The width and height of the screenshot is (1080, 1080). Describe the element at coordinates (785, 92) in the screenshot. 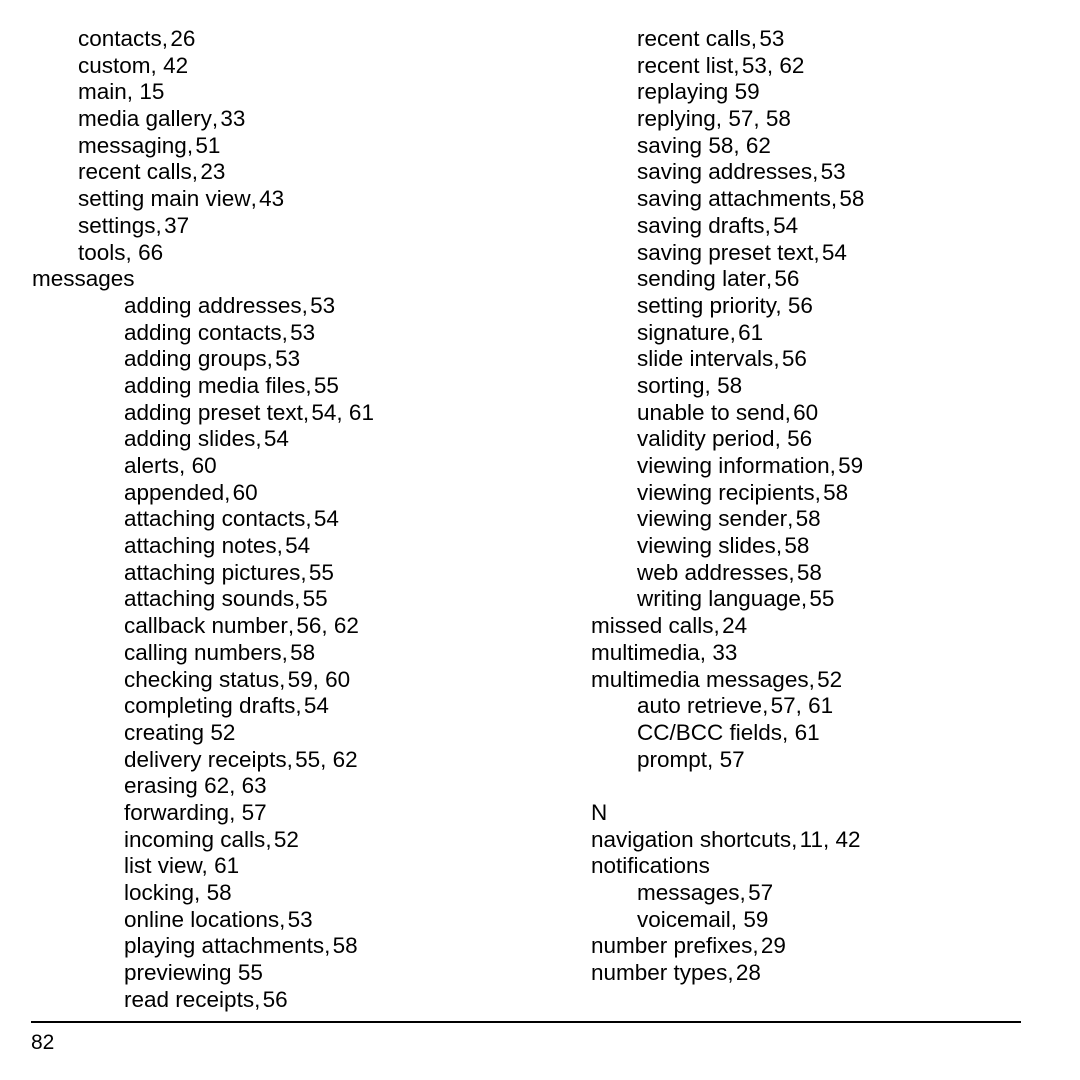

I see `index-entry: replaying 59` at that location.